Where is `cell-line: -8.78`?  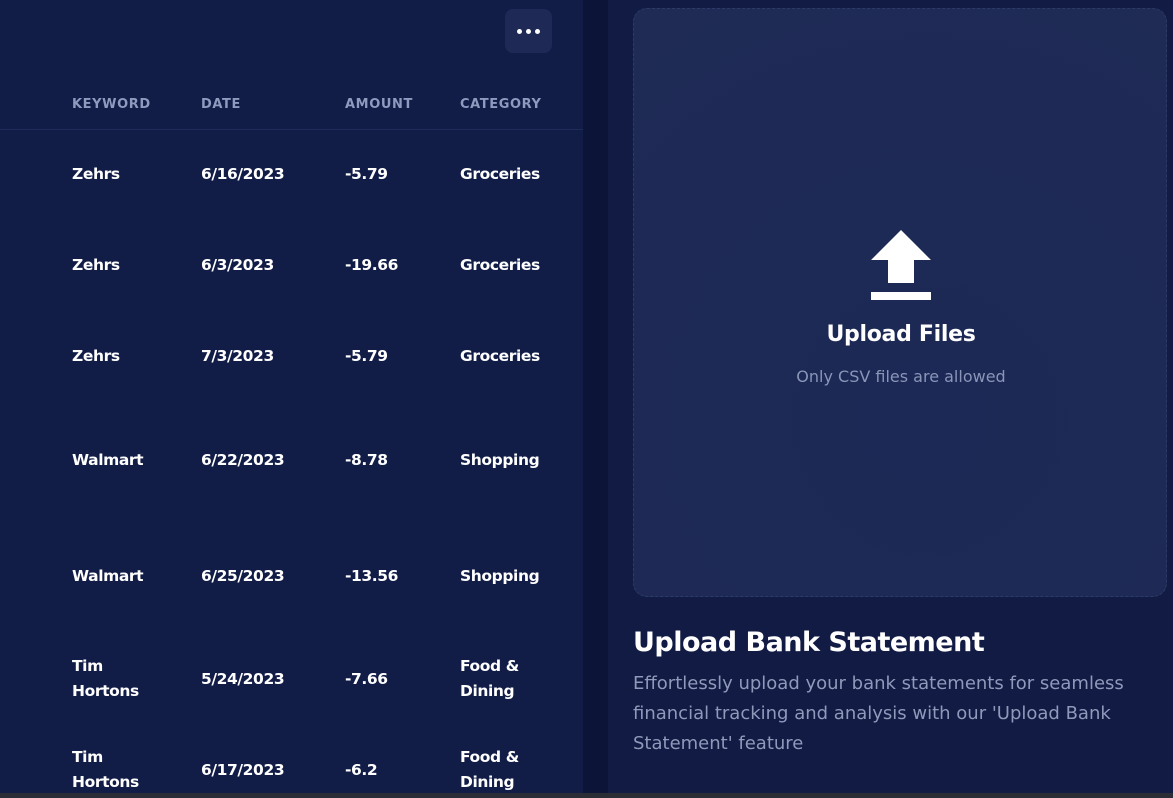
cell-line: -8.78 is located at coordinates (366, 459).